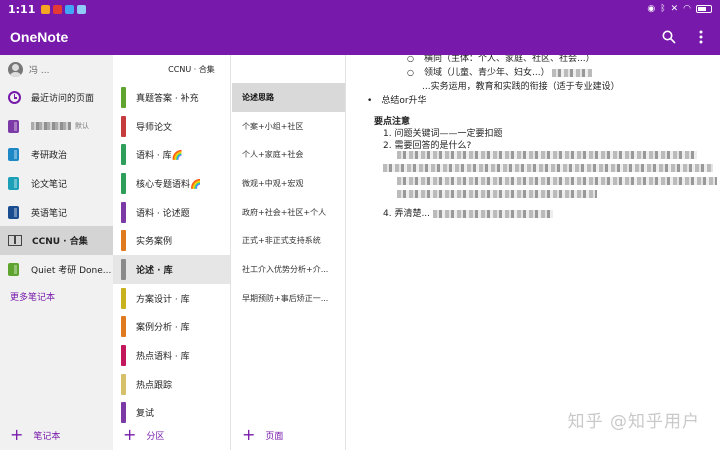  I want to click on notebook-item-default: 默认, so click(56, 126).